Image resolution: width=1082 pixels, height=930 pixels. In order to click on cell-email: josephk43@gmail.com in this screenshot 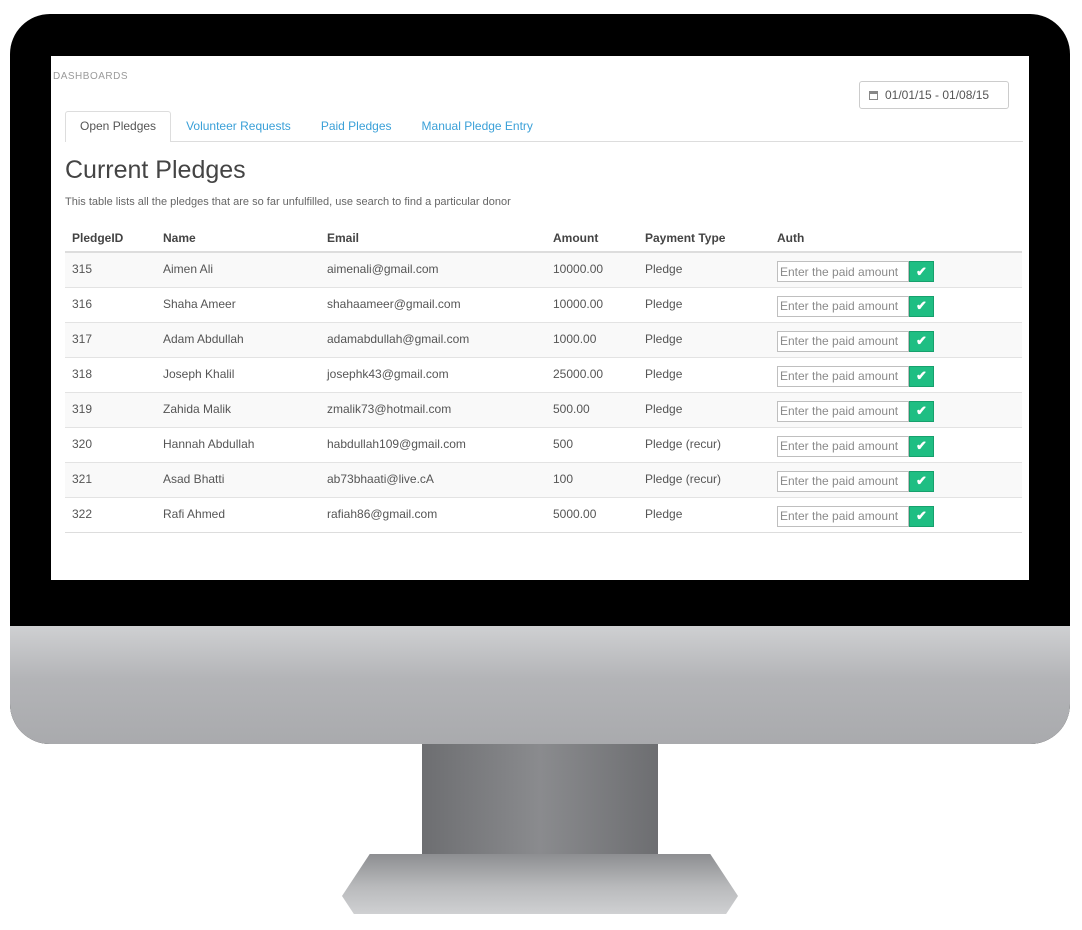, I will do `click(433, 374)`.